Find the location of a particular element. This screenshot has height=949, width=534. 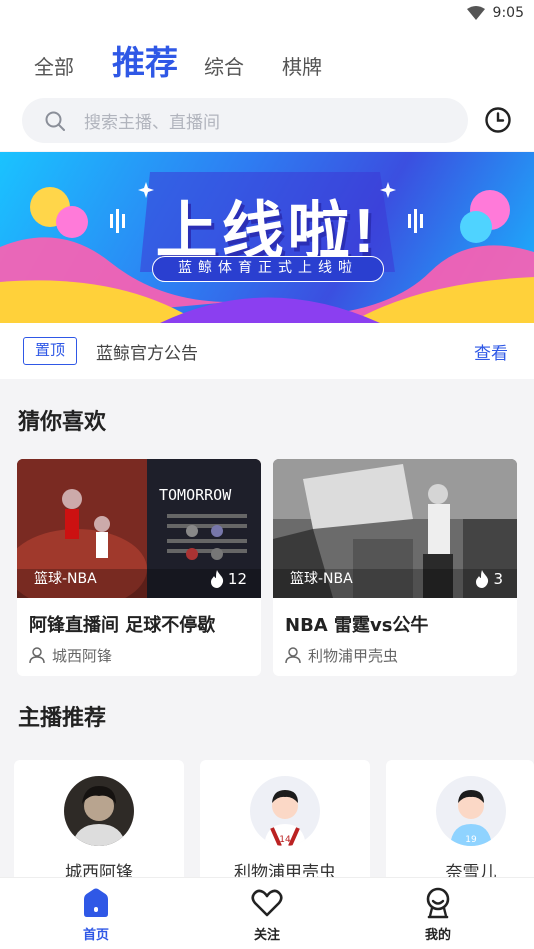

jersey-number: 14 is located at coordinates (285, 840).